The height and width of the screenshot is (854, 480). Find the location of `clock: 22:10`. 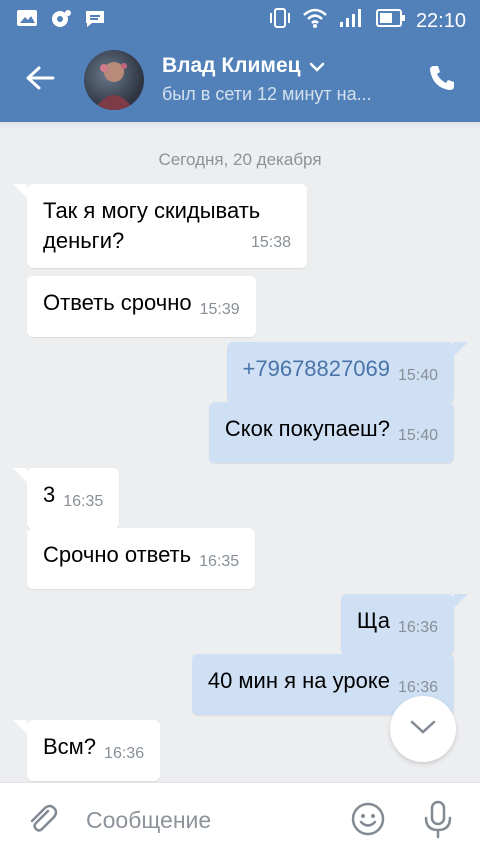

clock: 22:10 is located at coordinates (440, 20).